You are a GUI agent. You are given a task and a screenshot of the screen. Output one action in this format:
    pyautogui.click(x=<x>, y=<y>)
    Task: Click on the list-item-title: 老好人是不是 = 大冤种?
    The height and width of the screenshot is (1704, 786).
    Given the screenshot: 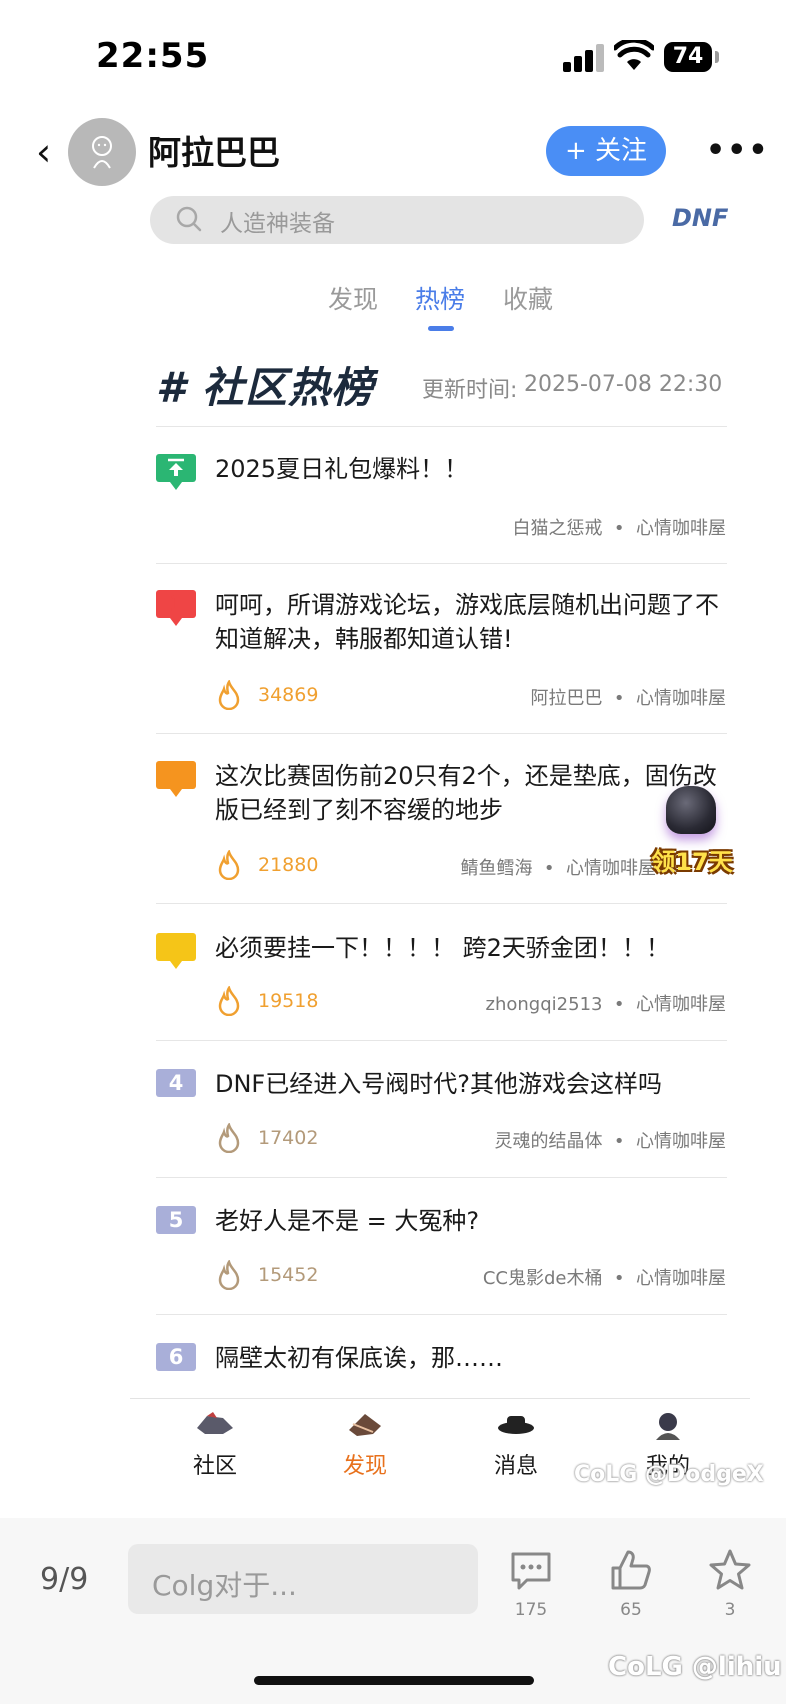 What is the action you would take?
    pyautogui.click(x=475, y=1221)
    